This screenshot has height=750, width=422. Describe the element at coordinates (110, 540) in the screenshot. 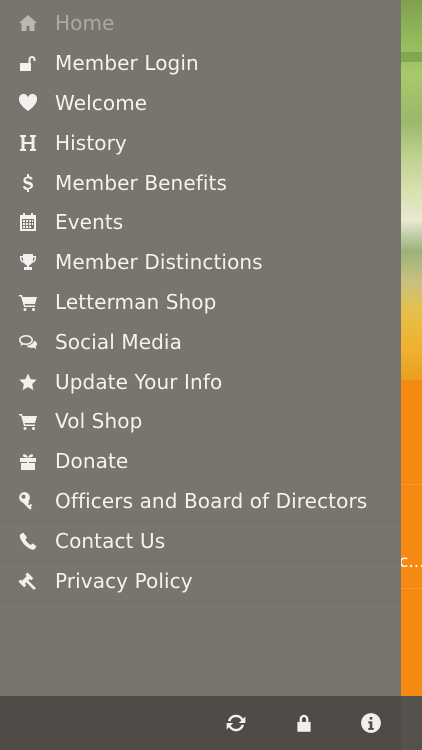

I see `menu-item-label: Contact Us` at that location.